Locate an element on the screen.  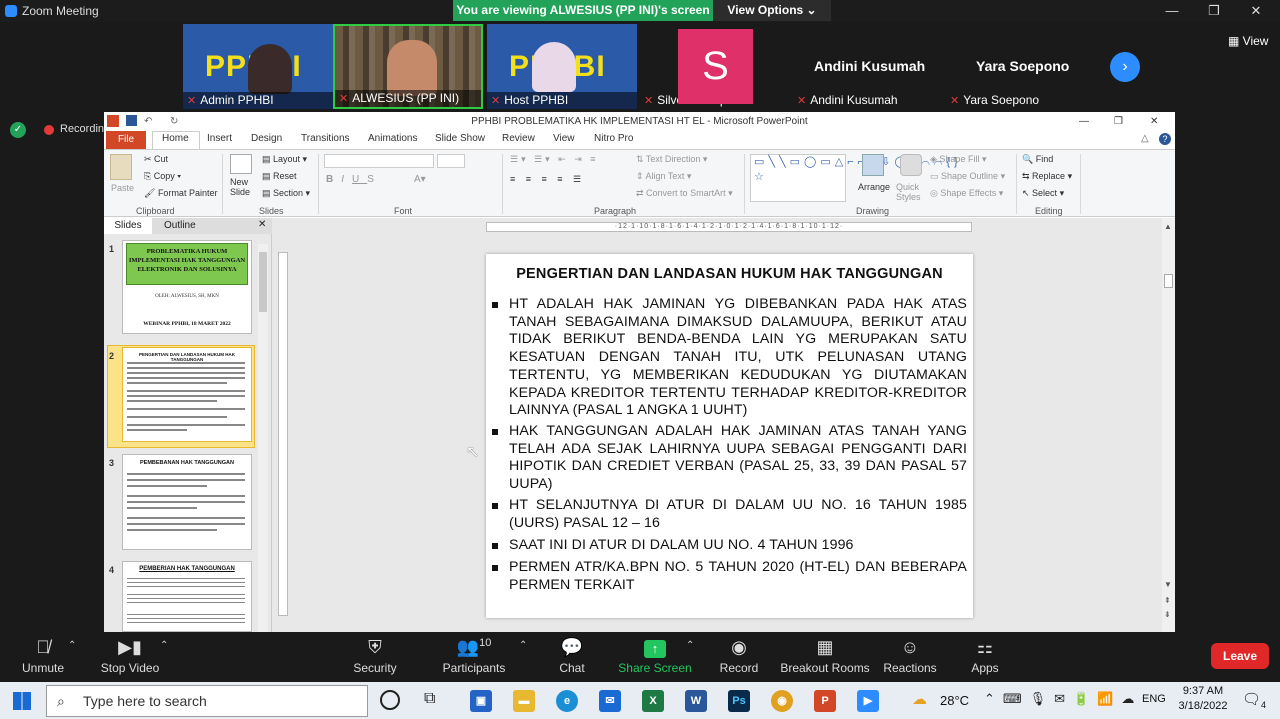
font-size-select is located at coordinates (451, 161).